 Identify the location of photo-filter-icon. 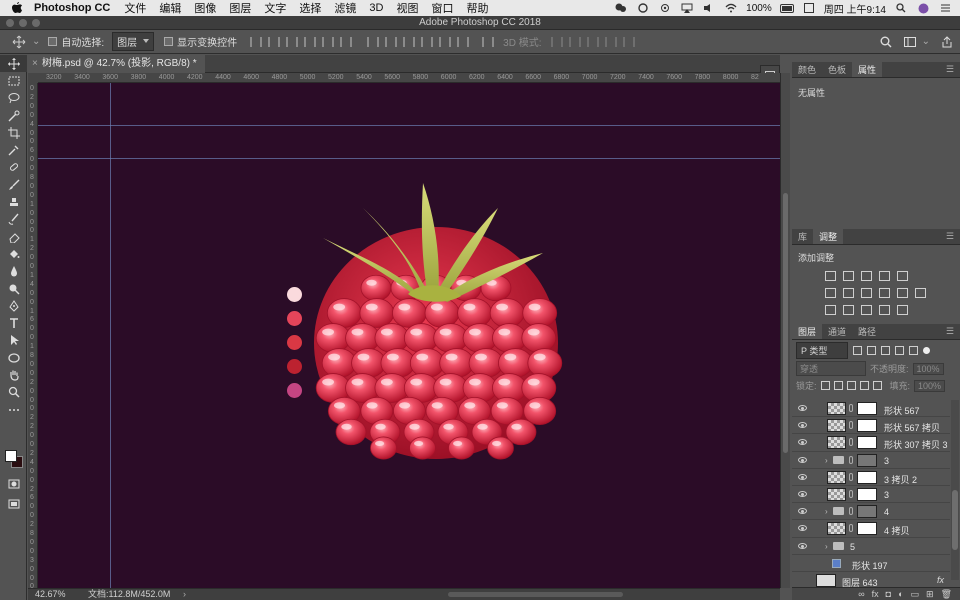
(884, 293).